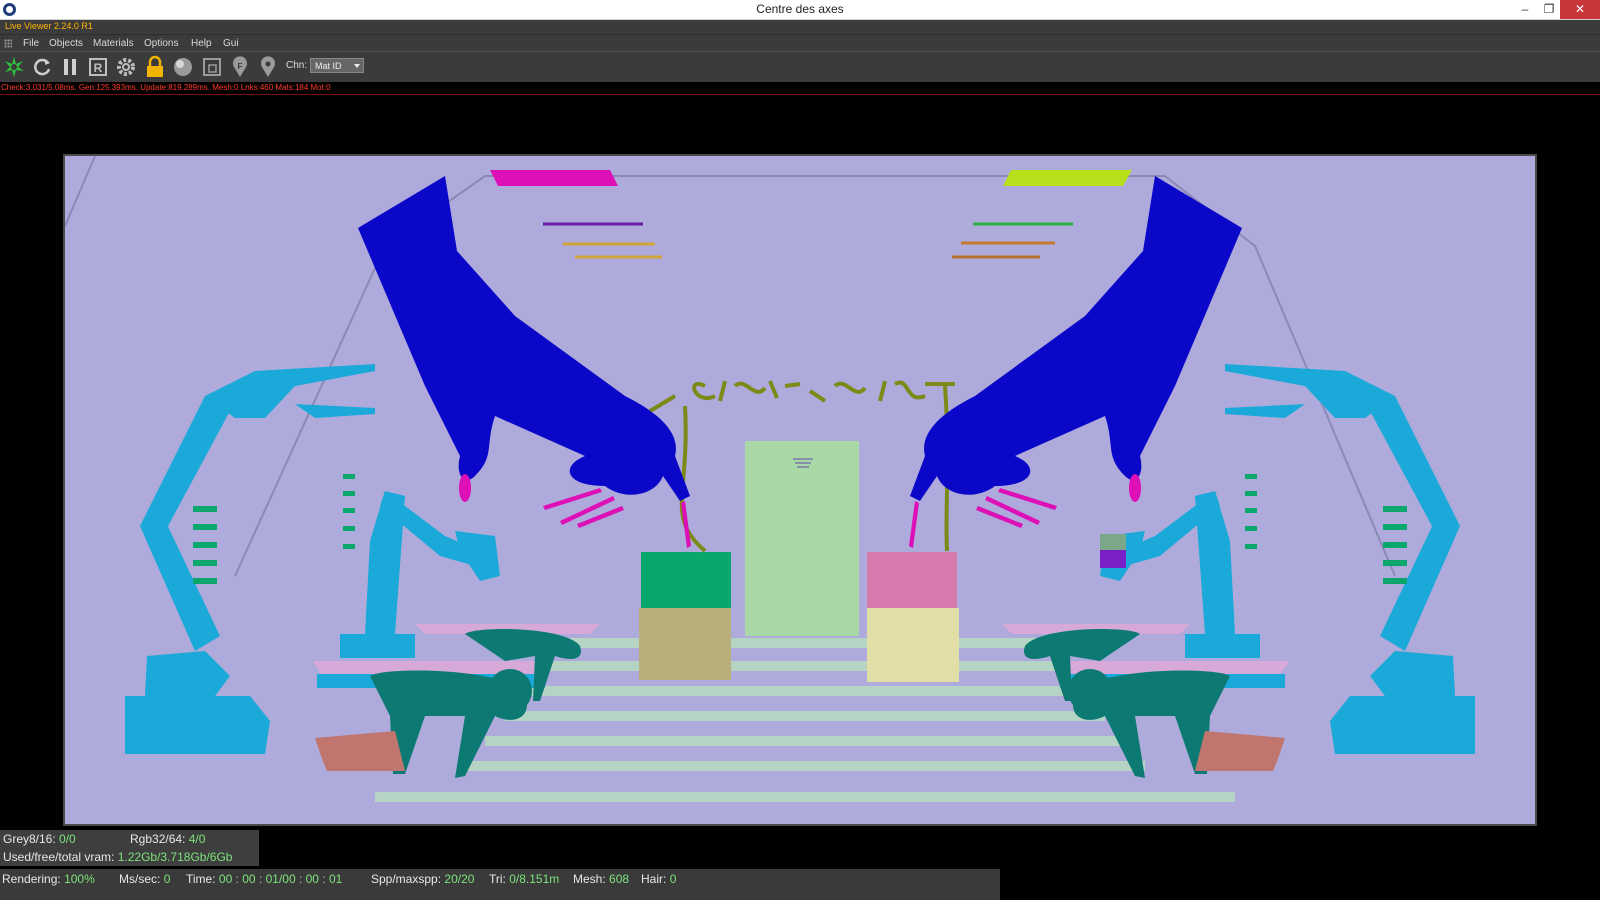  I want to click on neon-bar-magenta, so click(554, 178).